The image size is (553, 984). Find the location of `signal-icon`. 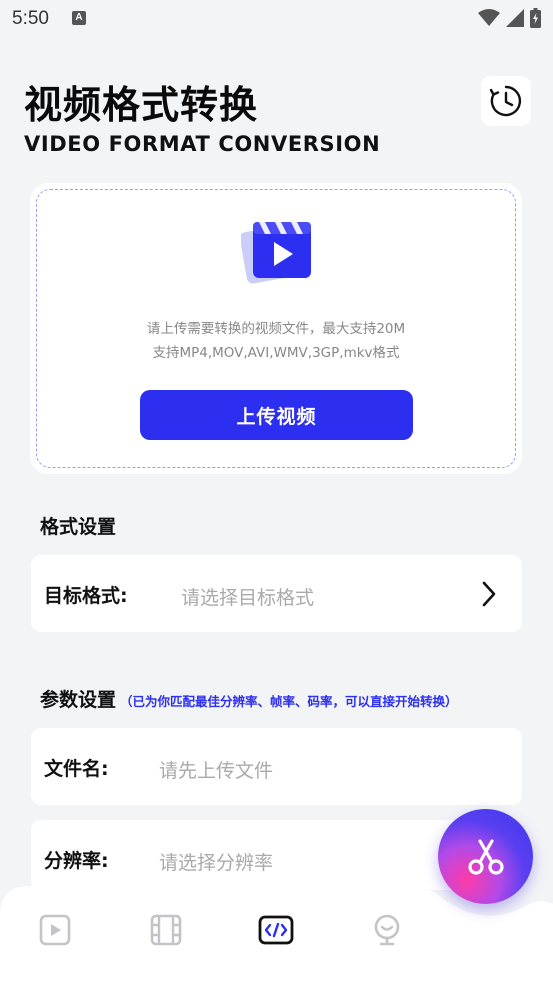

signal-icon is located at coordinates (515, 18).